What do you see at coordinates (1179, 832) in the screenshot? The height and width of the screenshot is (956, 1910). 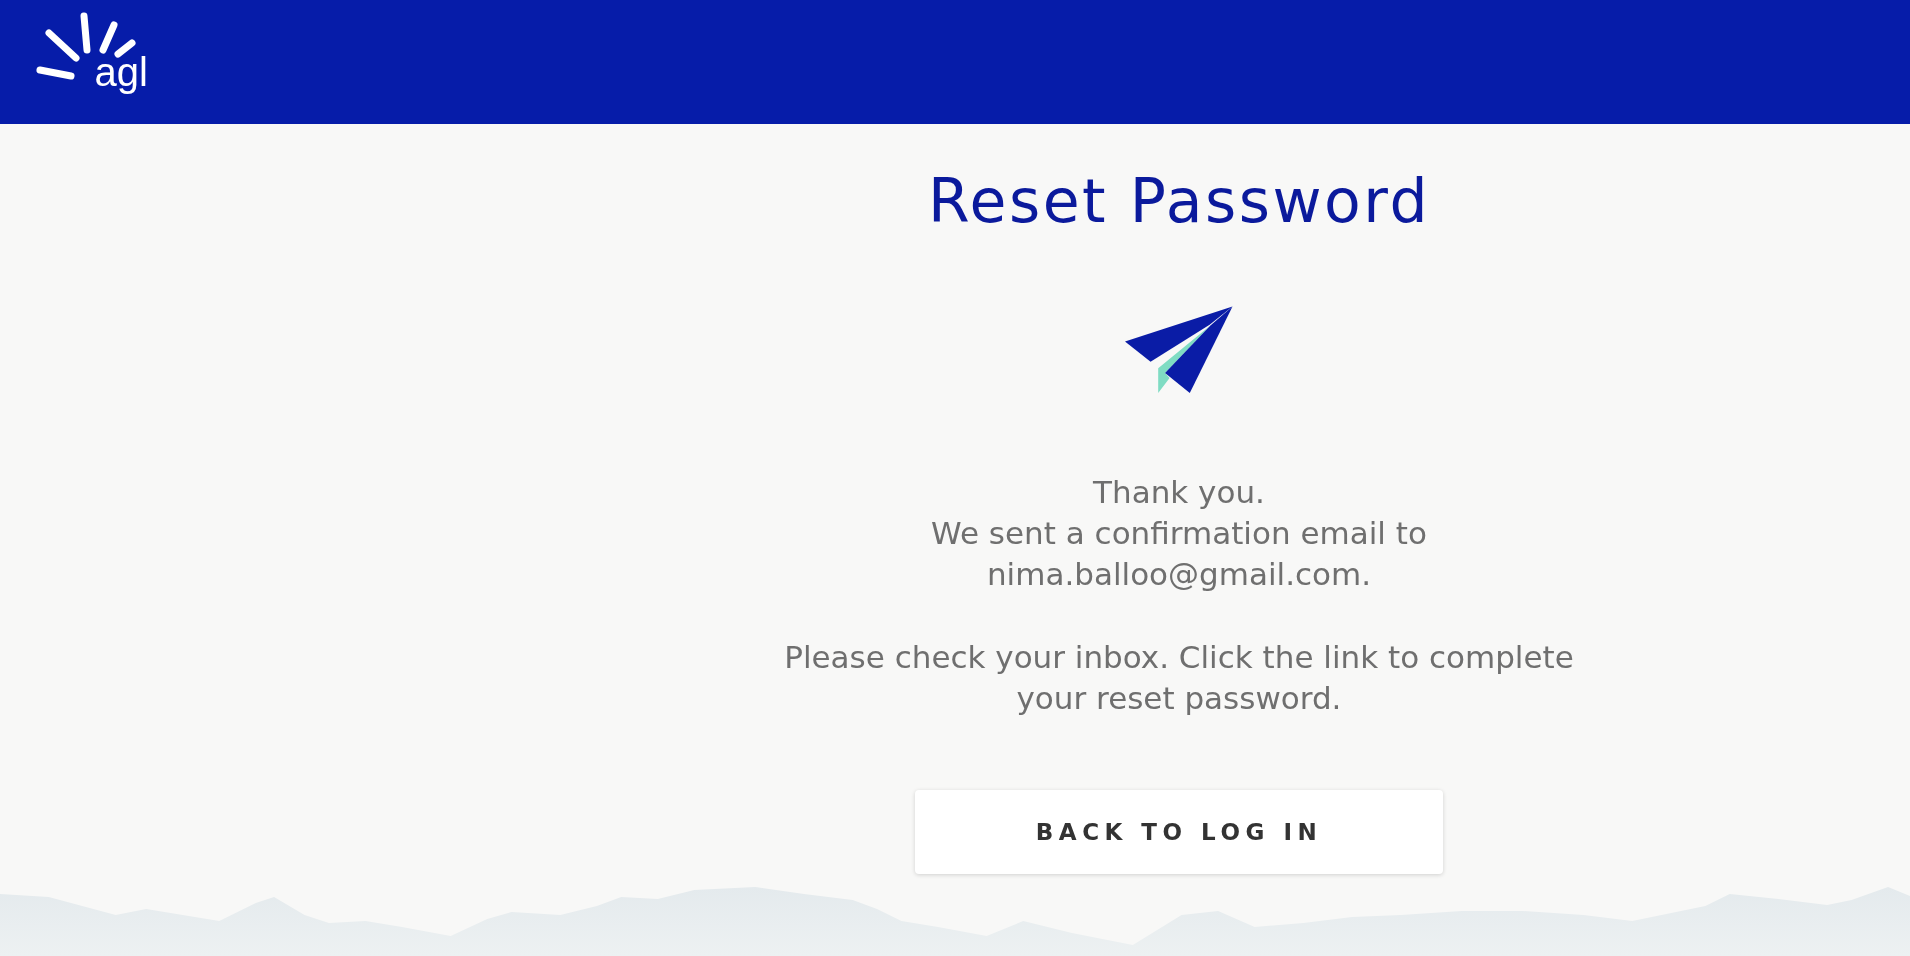 I see `back-to-login-button: BACK TO LOG IN` at bounding box center [1179, 832].